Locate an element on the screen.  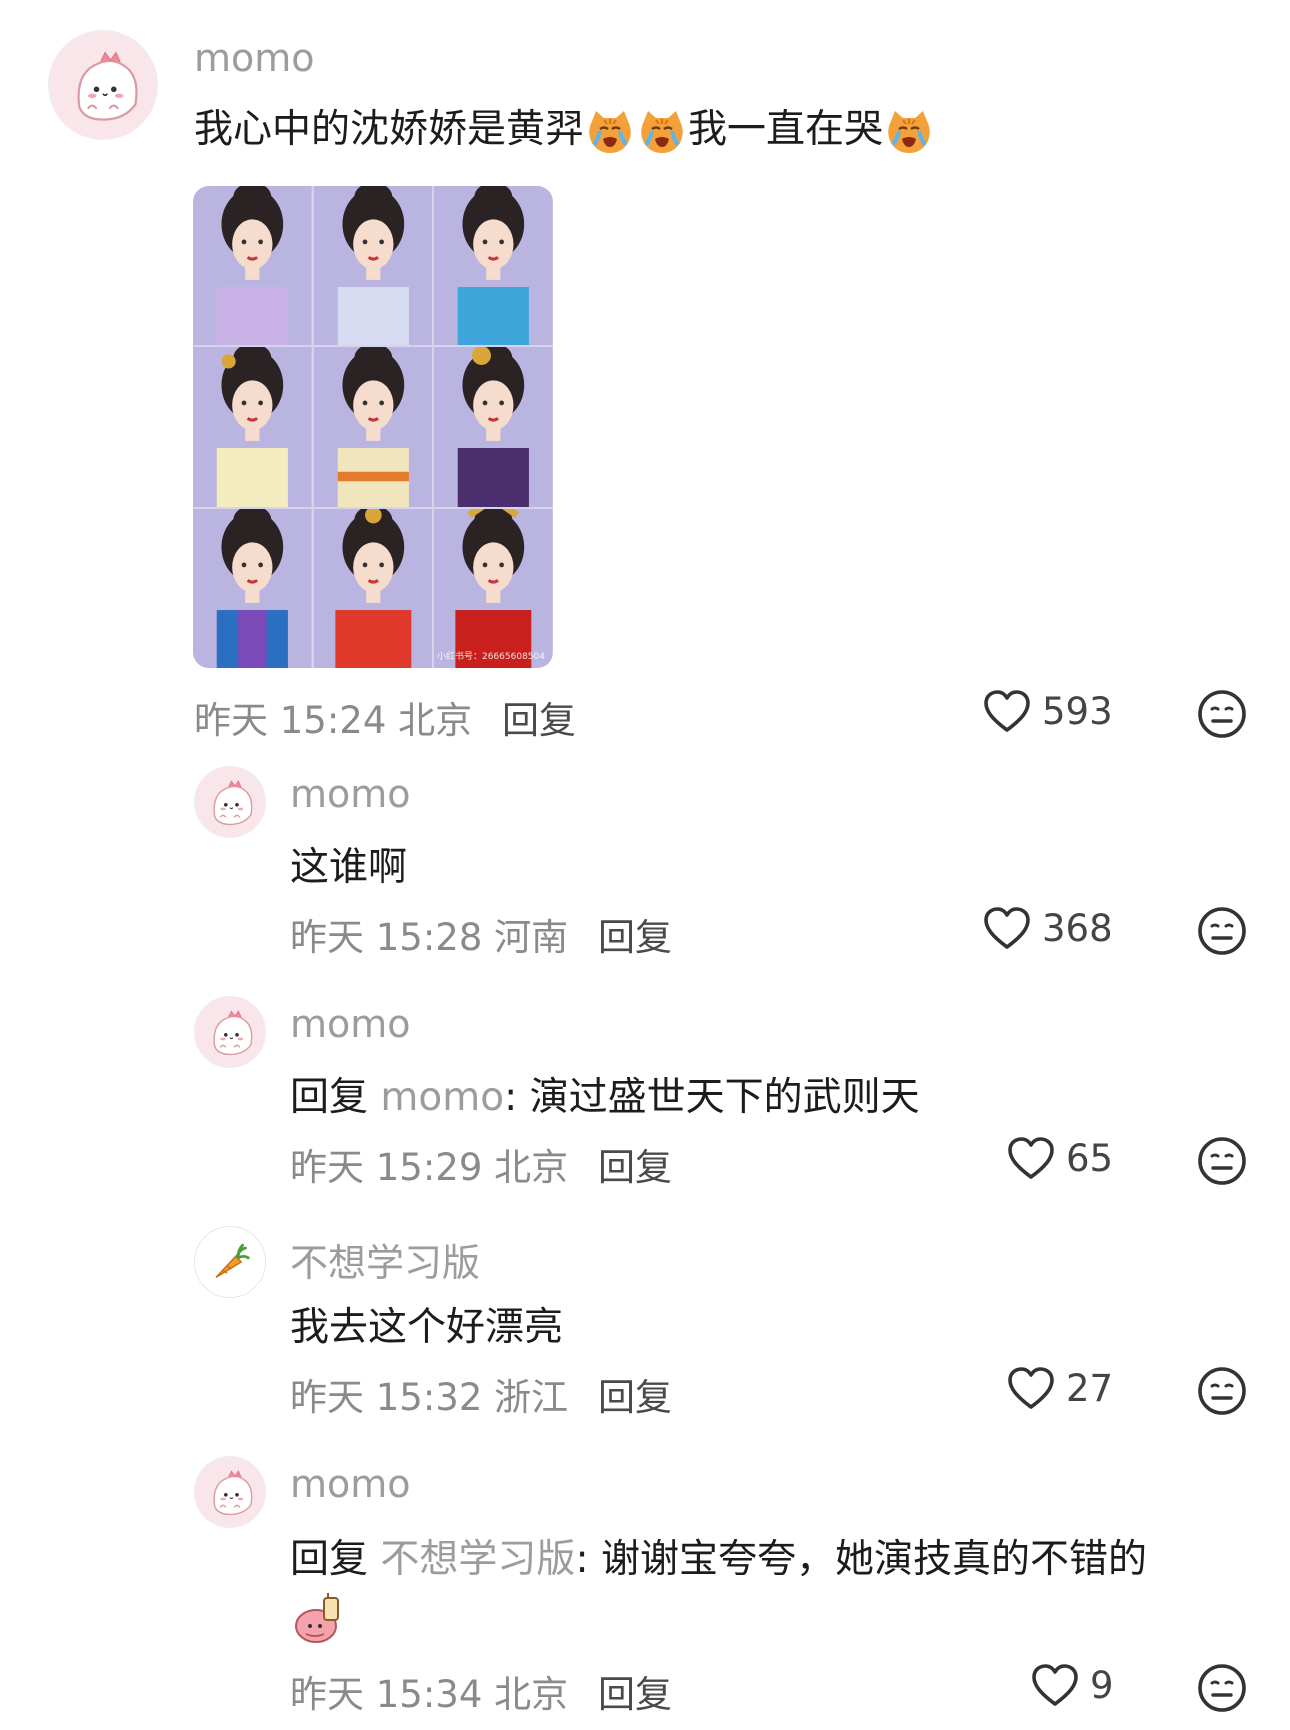
comment-text: 我心中的沈娇娇是黄羿 我一直在哭 is located at coordinates (564, 127).